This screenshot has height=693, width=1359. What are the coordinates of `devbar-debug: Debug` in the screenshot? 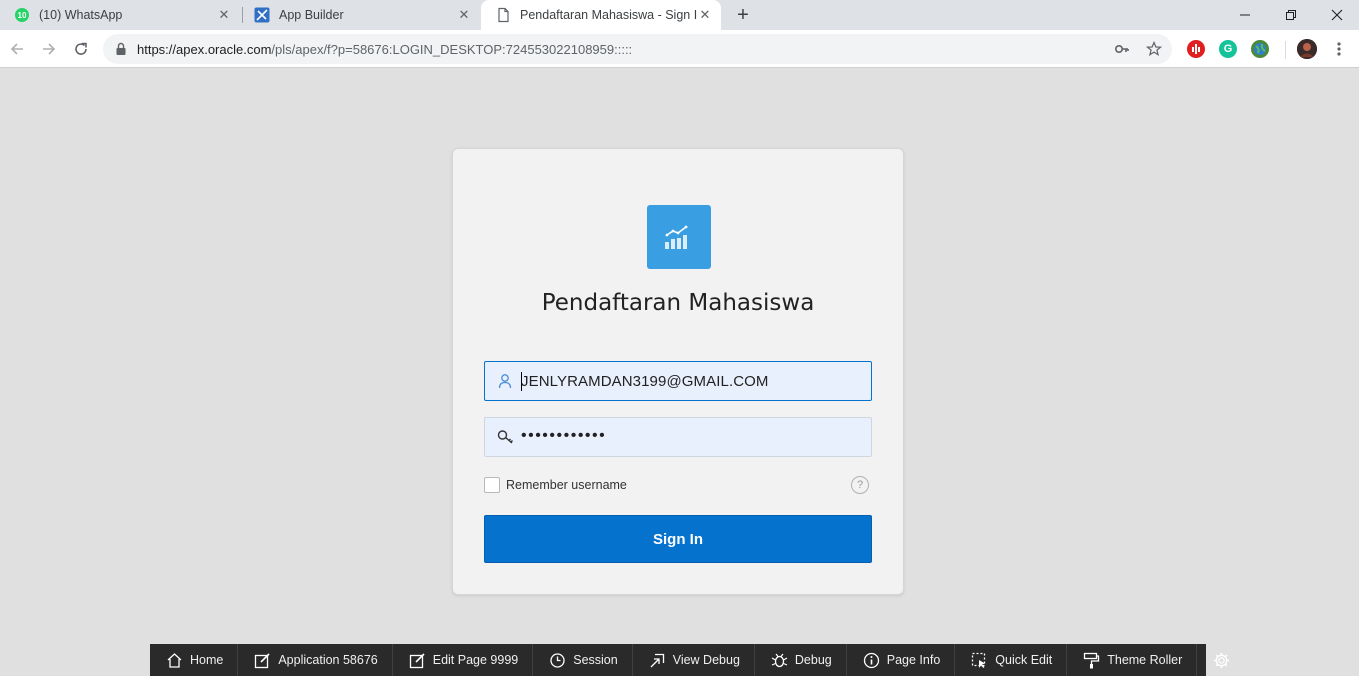 It's located at (801, 660).